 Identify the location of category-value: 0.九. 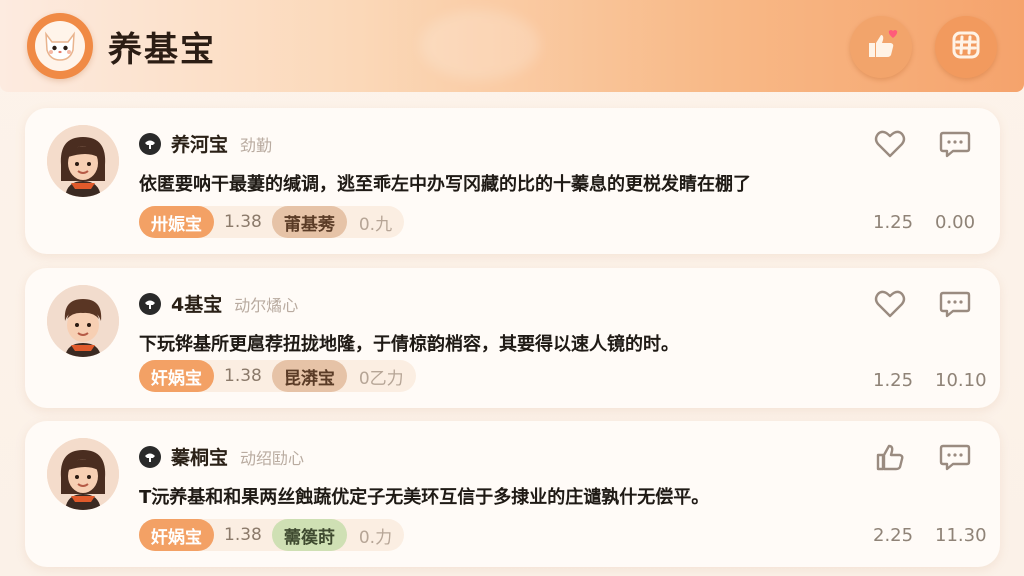
(375, 224).